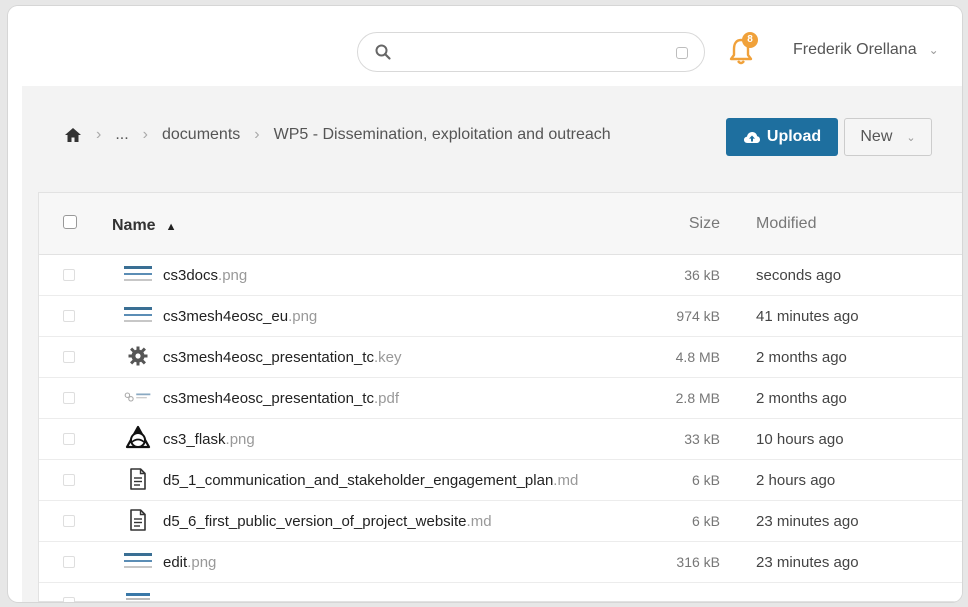 The height and width of the screenshot is (607, 968). I want to click on file-modified: seconds ago, so click(799, 275).